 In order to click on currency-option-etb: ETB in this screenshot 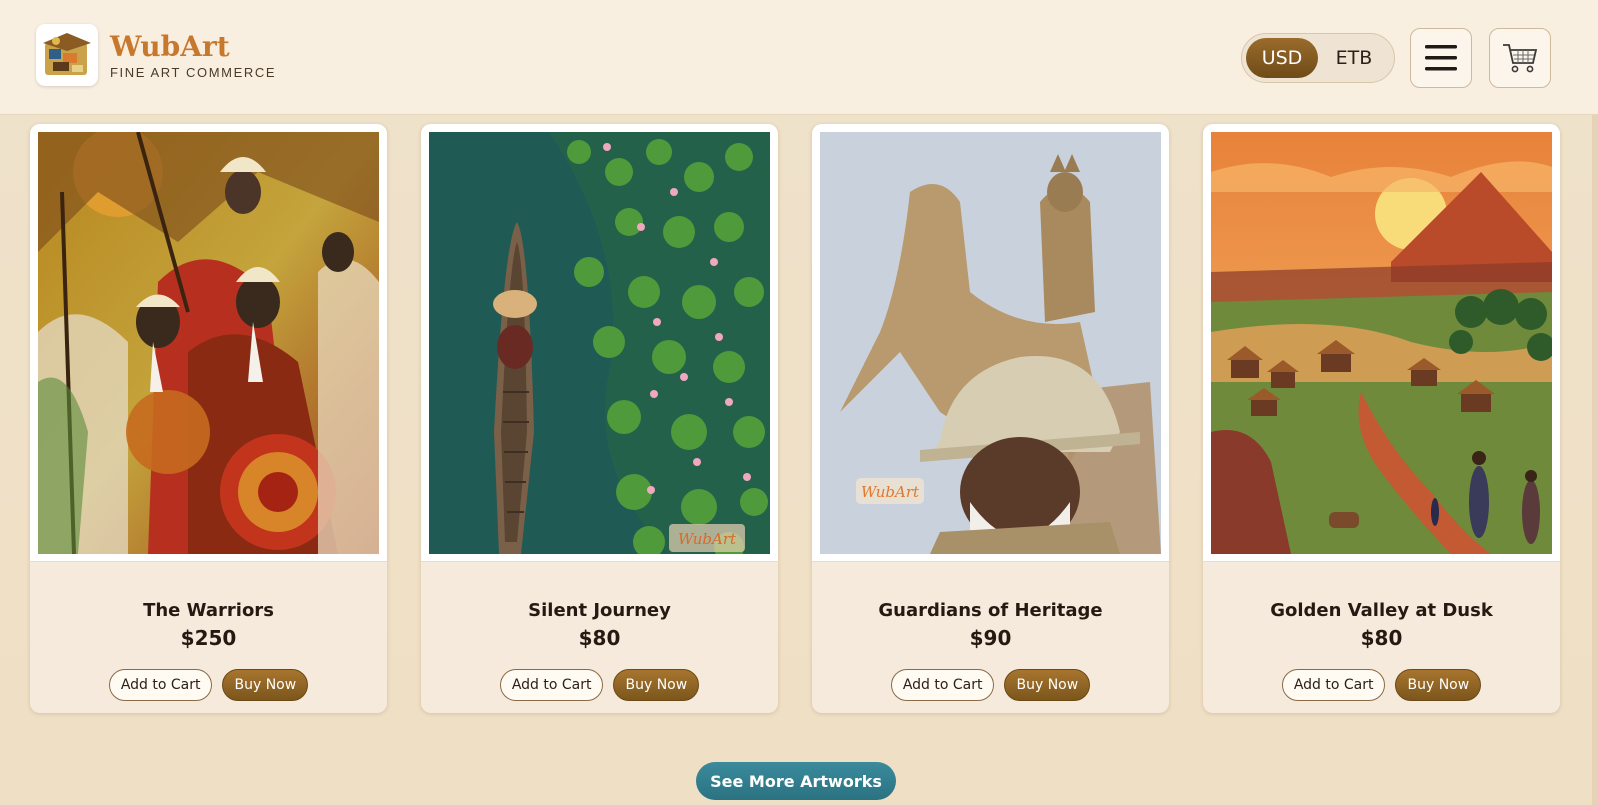, I will do `click(1354, 58)`.